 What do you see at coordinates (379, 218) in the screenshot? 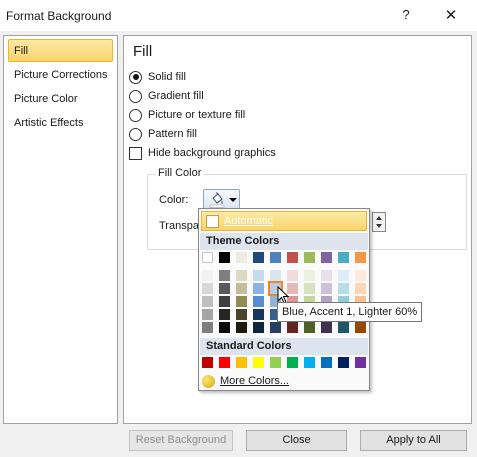
I see `spin-up-icon` at bounding box center [379, 218].